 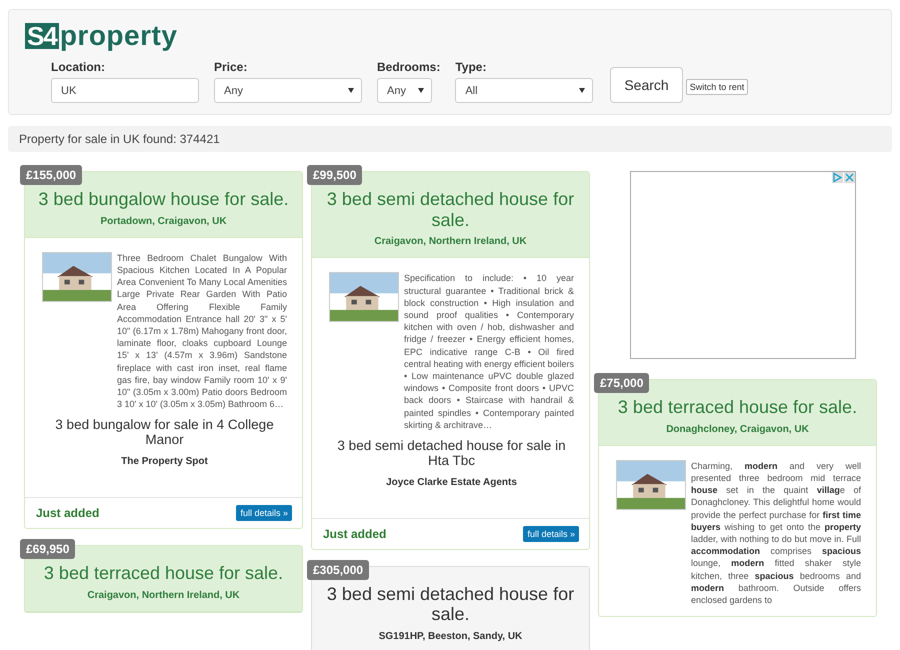 What do you see at coordinates (164, 433) in the screenshot?
I see `listing-title: 3 bed bungalow for sale in 4 College Manor` at bounding box center [164, 433].